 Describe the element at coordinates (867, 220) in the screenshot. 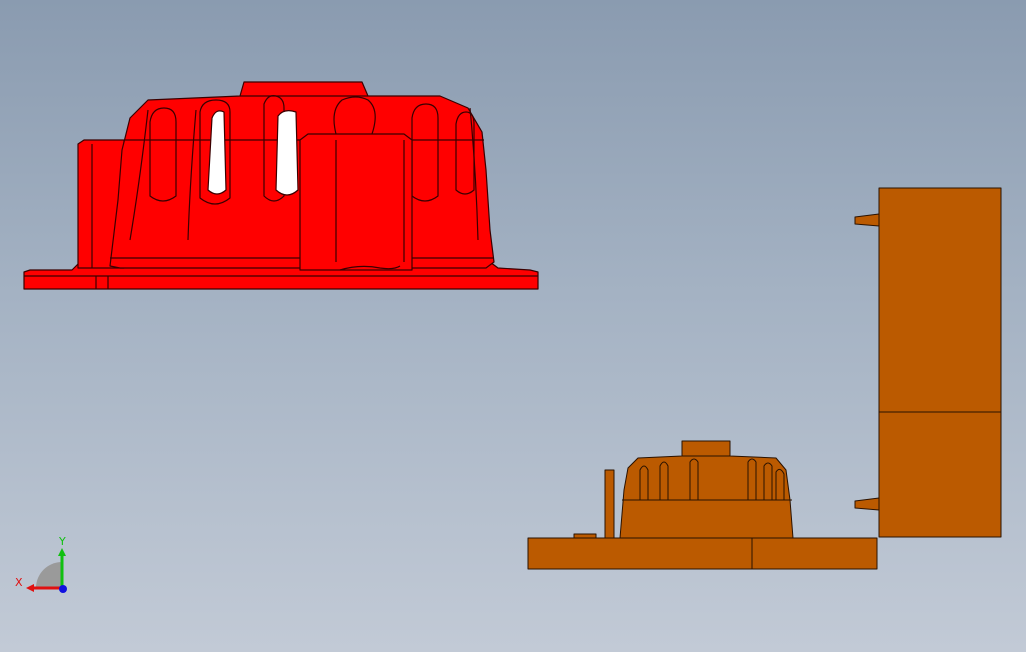

I see `mold-side-pin-top` at that location.